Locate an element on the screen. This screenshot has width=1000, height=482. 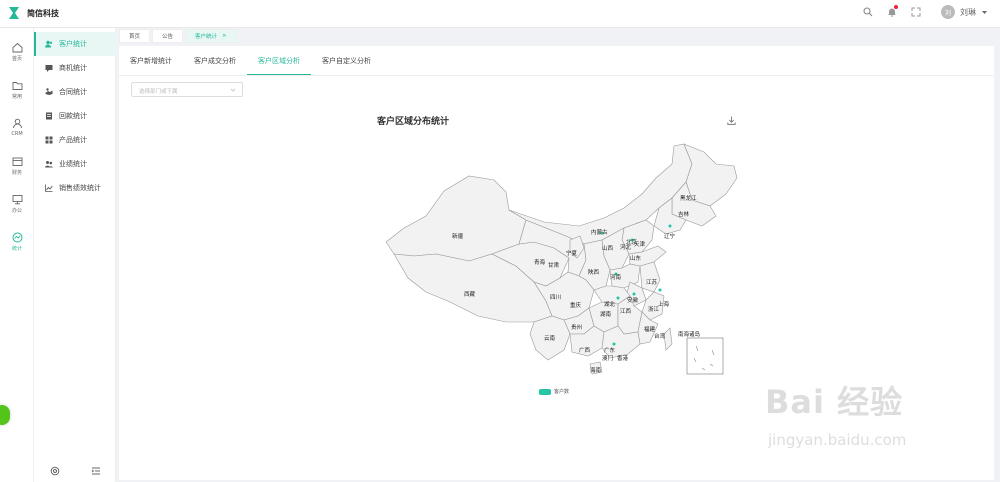
watermark: Bai 经验 jingyan.baidu.com is located at coordinates (855, 418).